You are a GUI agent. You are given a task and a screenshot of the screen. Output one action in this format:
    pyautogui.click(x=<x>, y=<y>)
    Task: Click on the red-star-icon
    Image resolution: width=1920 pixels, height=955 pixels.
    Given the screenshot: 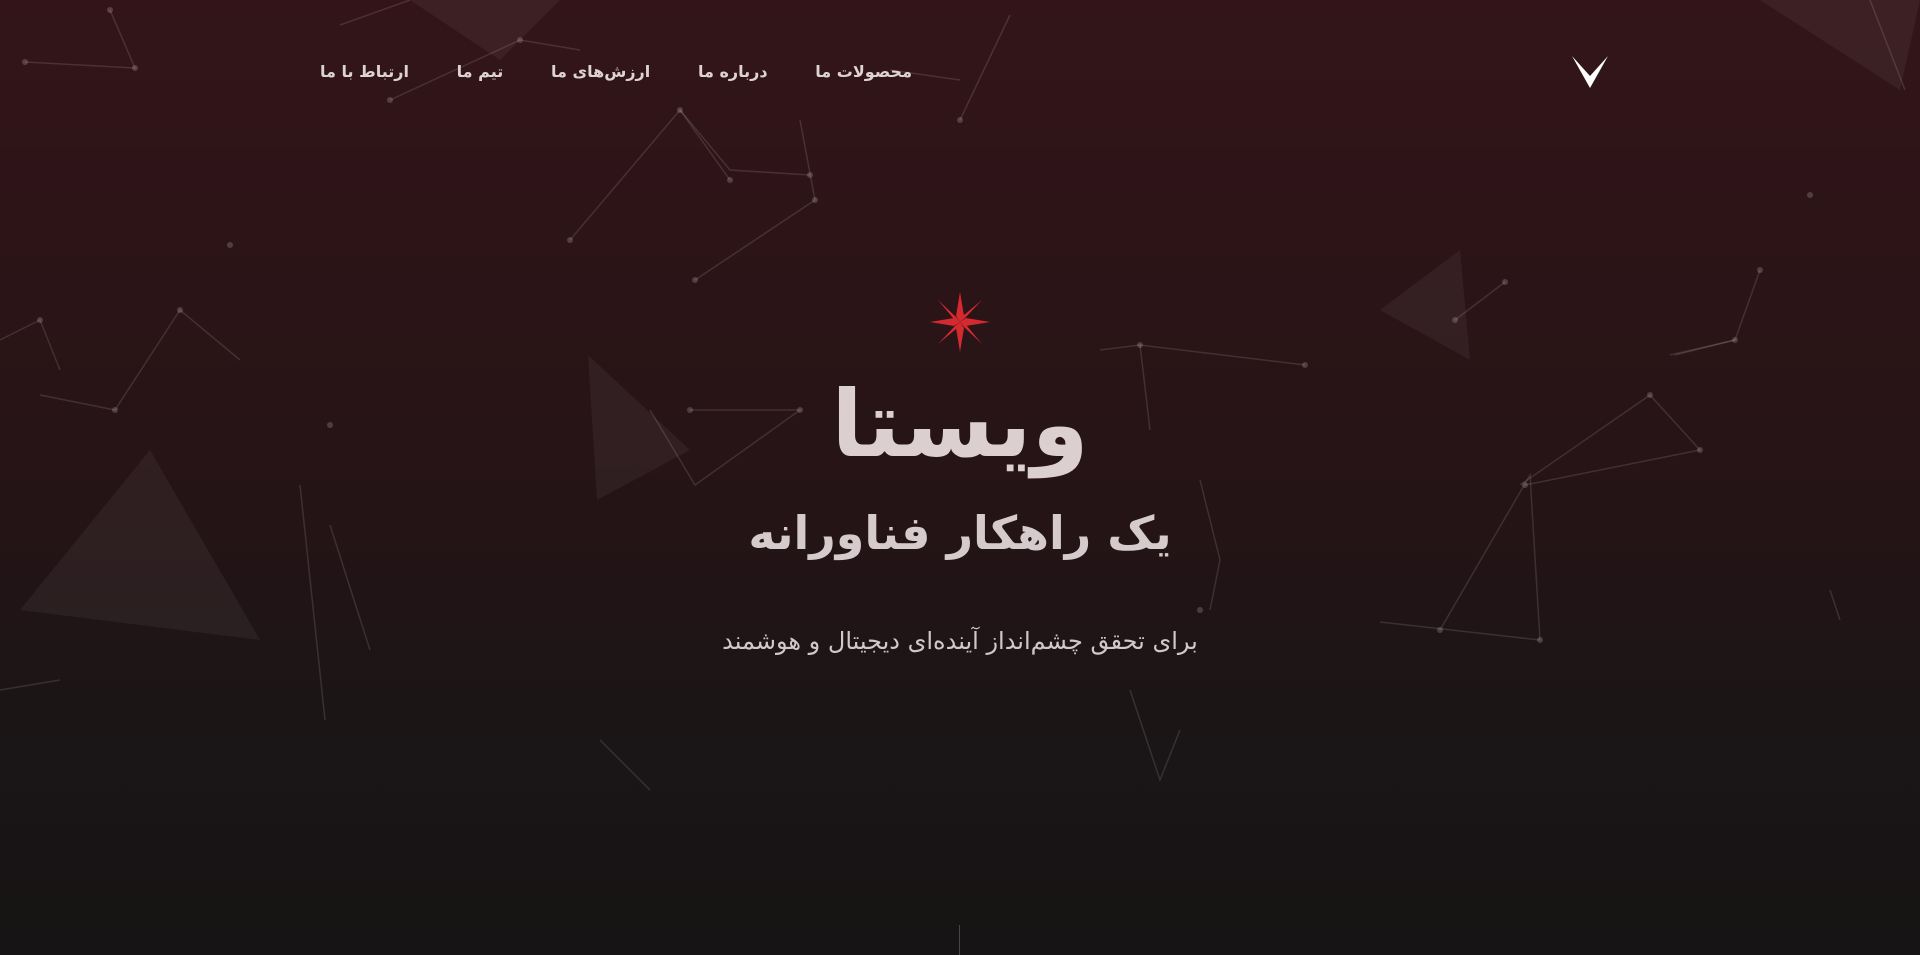 What is the action you would take?
    pyautogui.click(x=960, y=322)
    